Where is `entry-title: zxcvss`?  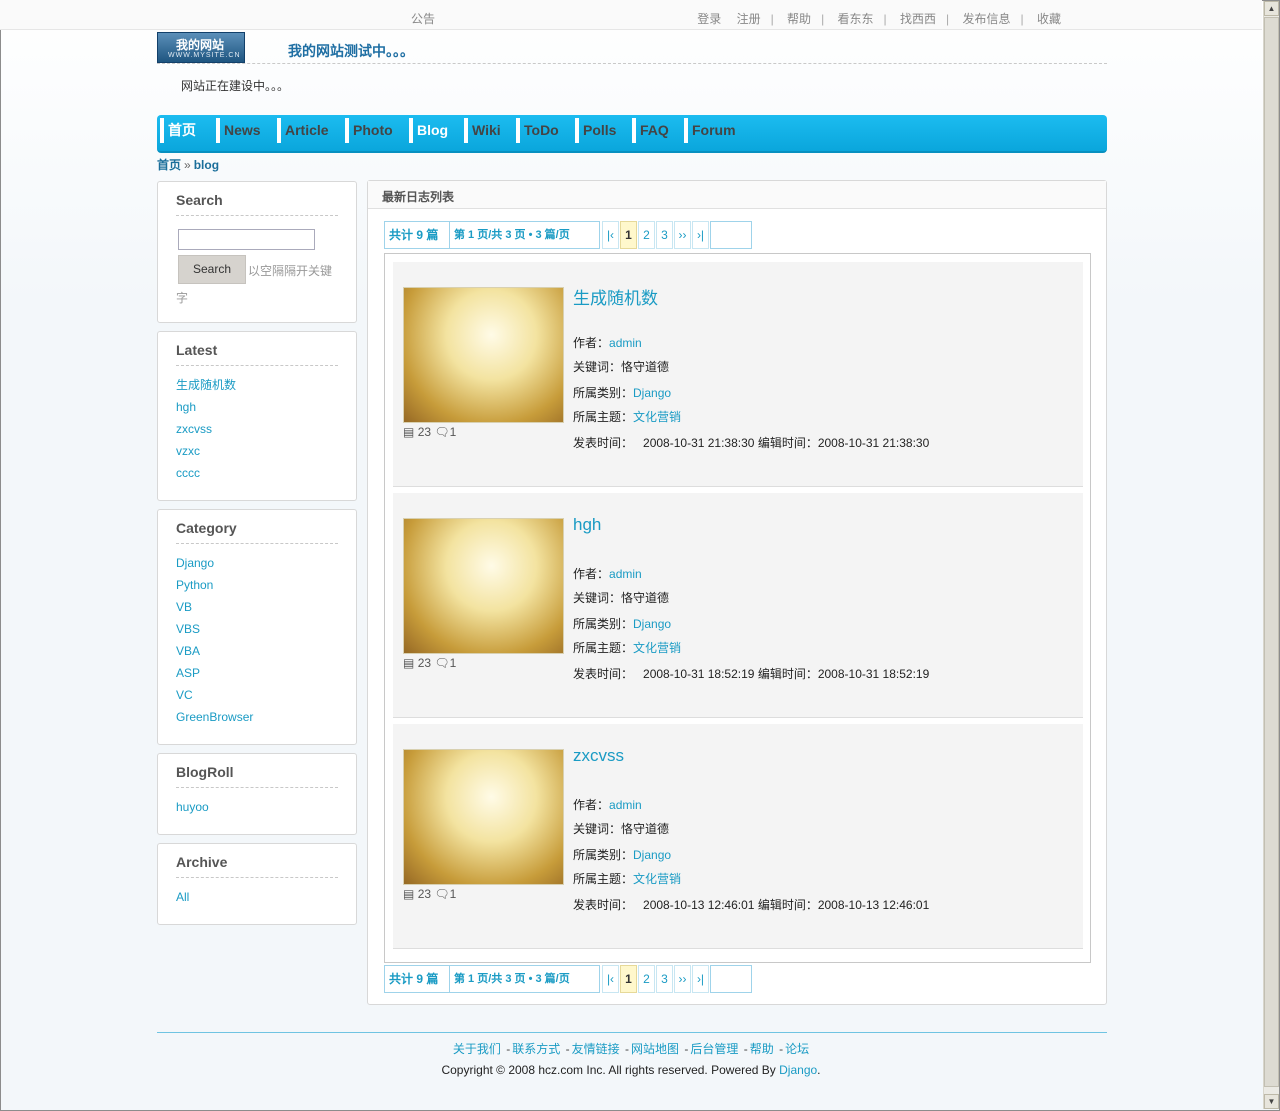
entry-title: zxcvss is located at coordinates (598, 756).